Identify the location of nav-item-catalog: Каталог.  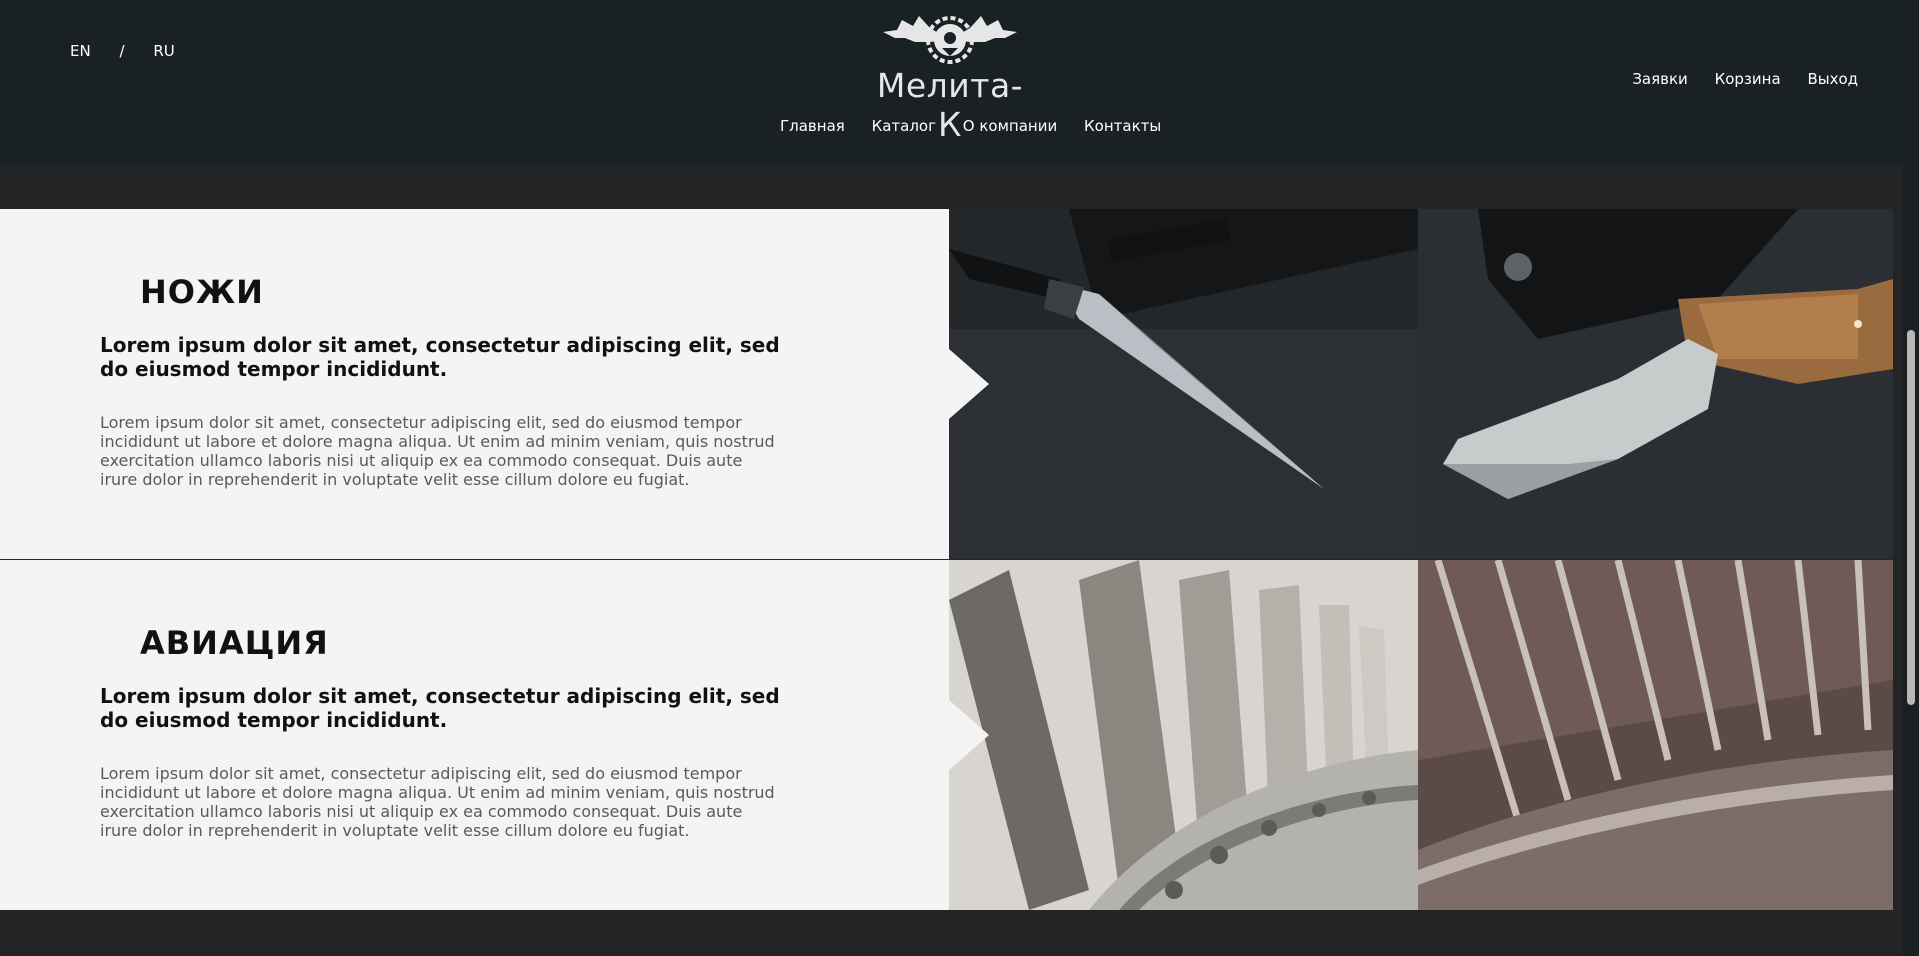
(904, 126).